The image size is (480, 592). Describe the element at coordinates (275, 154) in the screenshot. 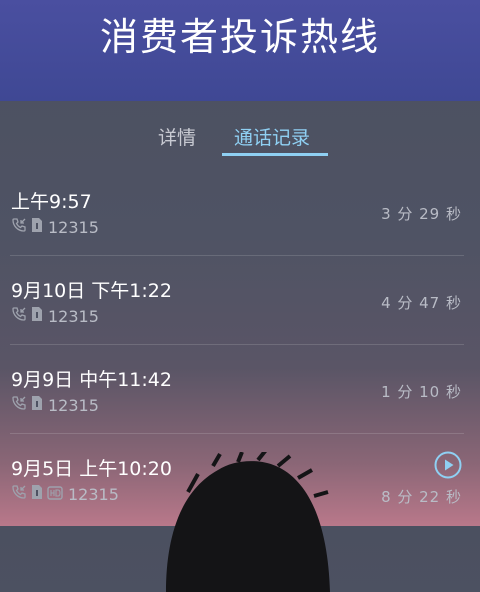

I see `active-tab-indicator` at that location.